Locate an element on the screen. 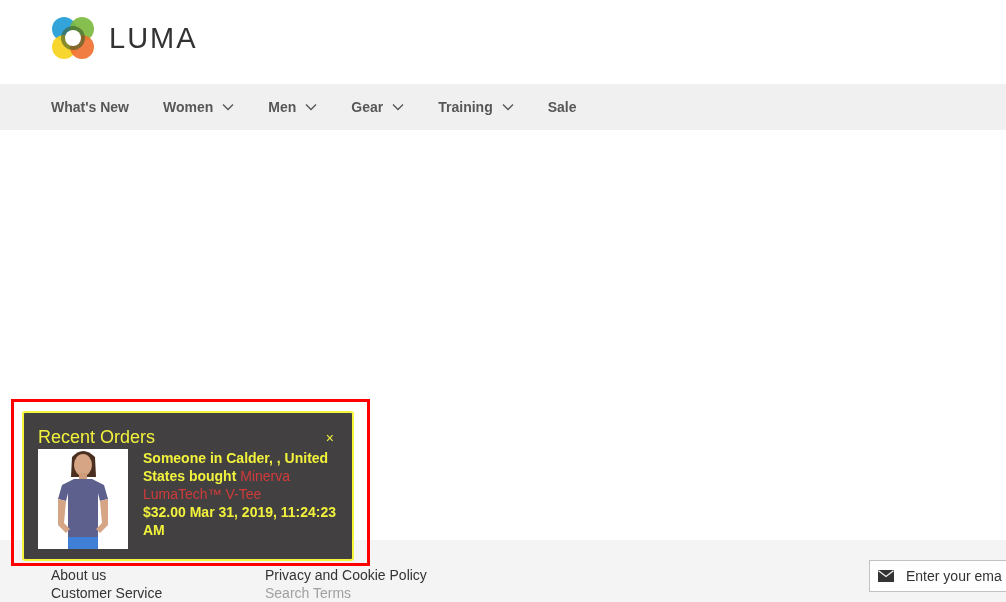 This screenshot has height=602, width=1006. nav-item: Men is located at coordinates (293, 107).